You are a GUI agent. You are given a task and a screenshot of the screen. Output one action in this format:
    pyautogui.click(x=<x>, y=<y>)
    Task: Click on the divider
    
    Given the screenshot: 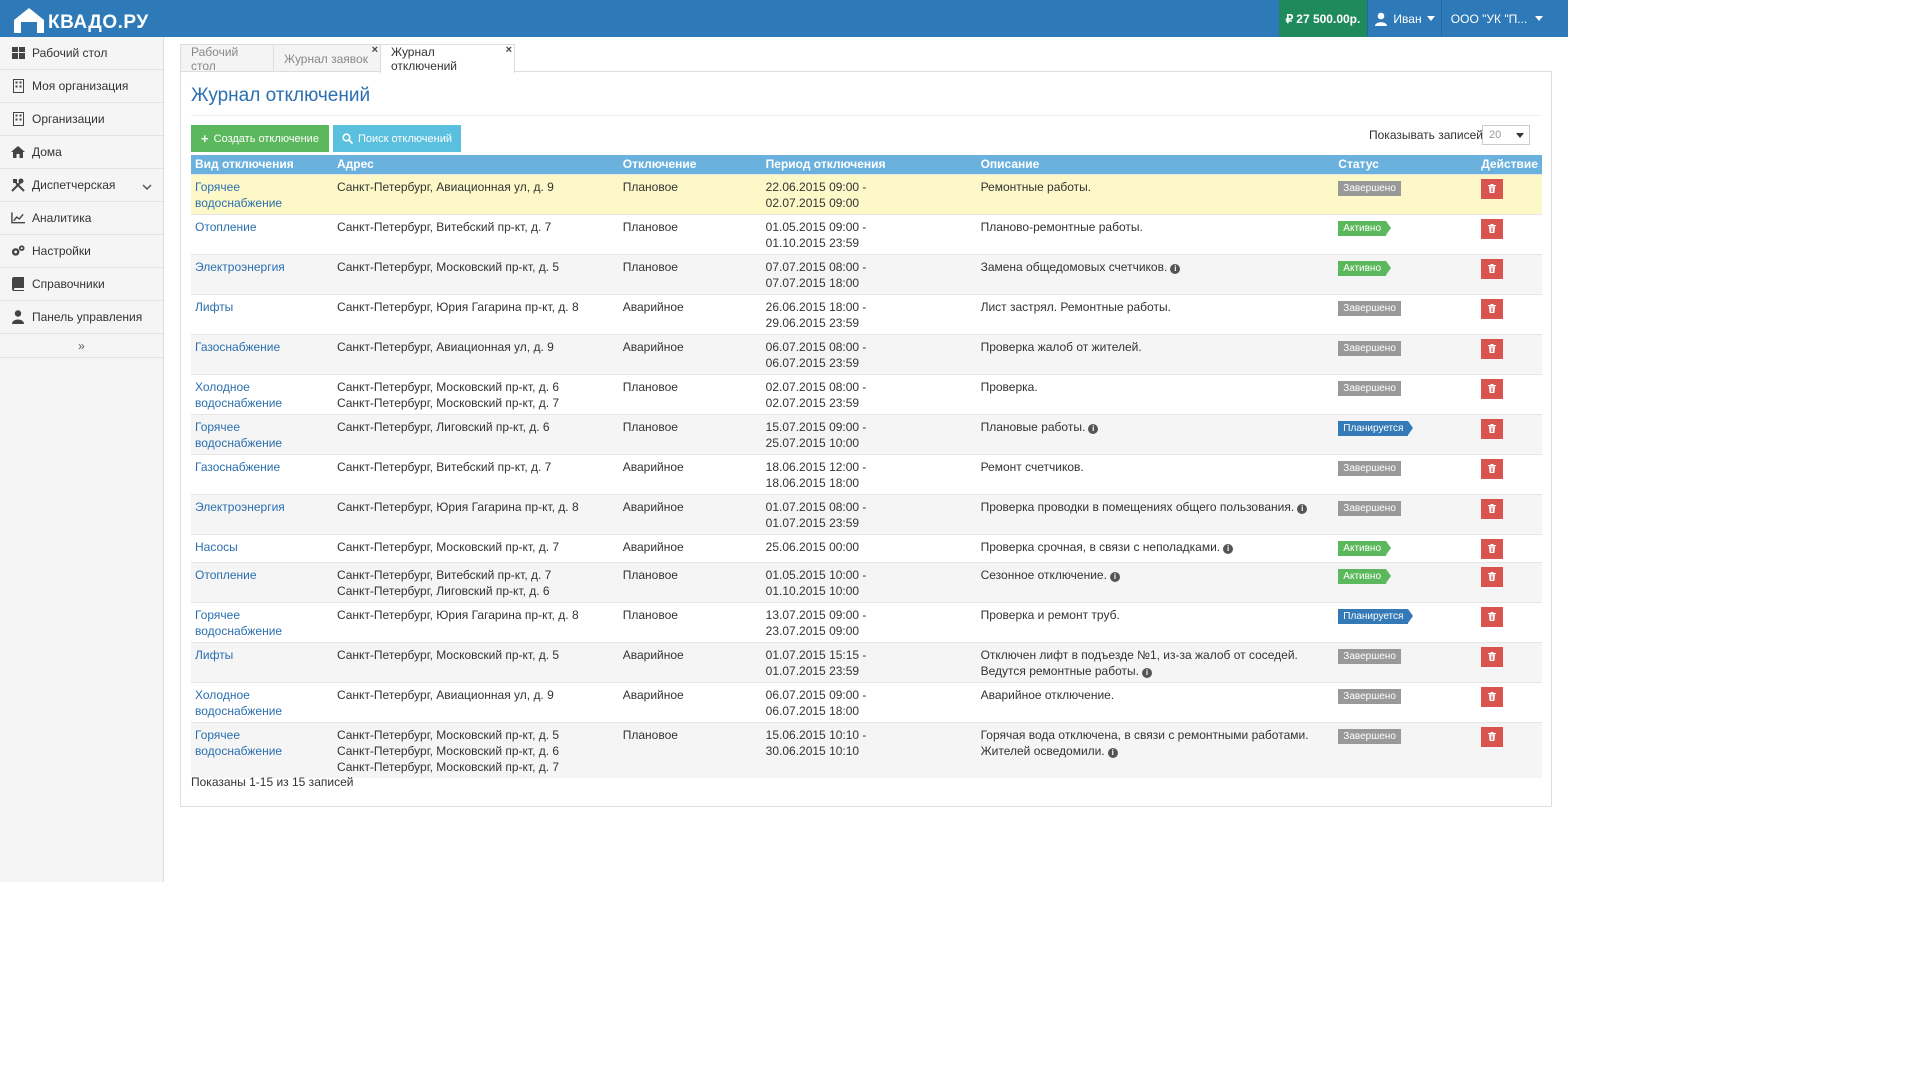 What is the action you would take?
    pyautogui.click(x=866, y=115)
    